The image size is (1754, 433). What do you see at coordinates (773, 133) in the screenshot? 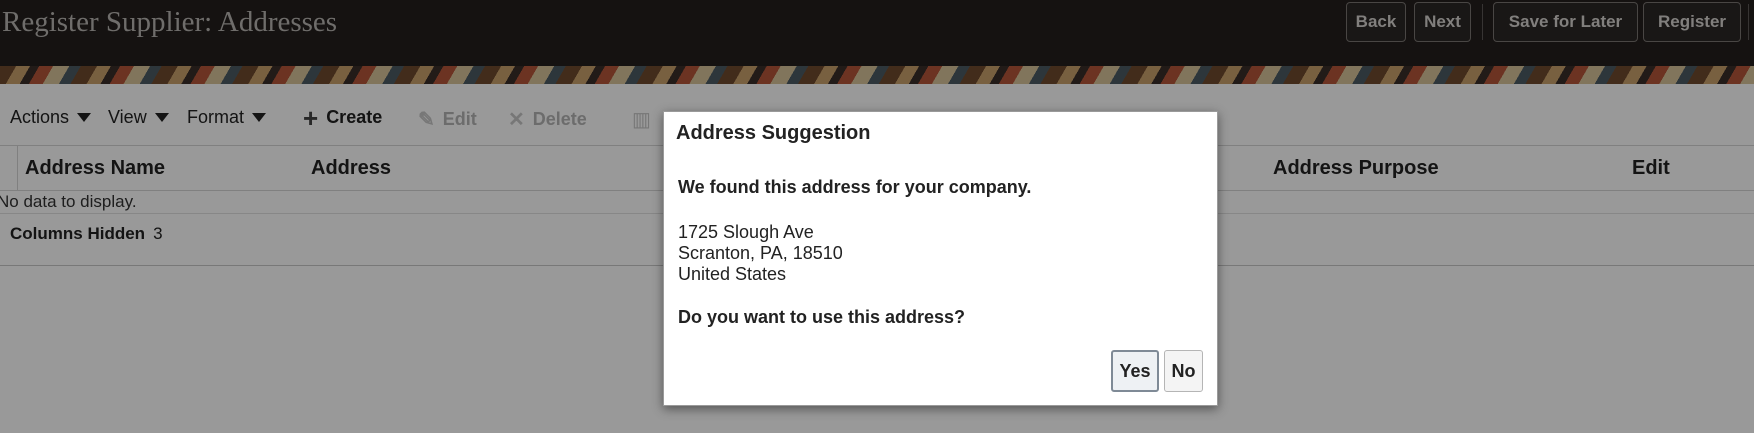
I see `dialog-title: Address Suggestion` at bounding box center [773, 133].